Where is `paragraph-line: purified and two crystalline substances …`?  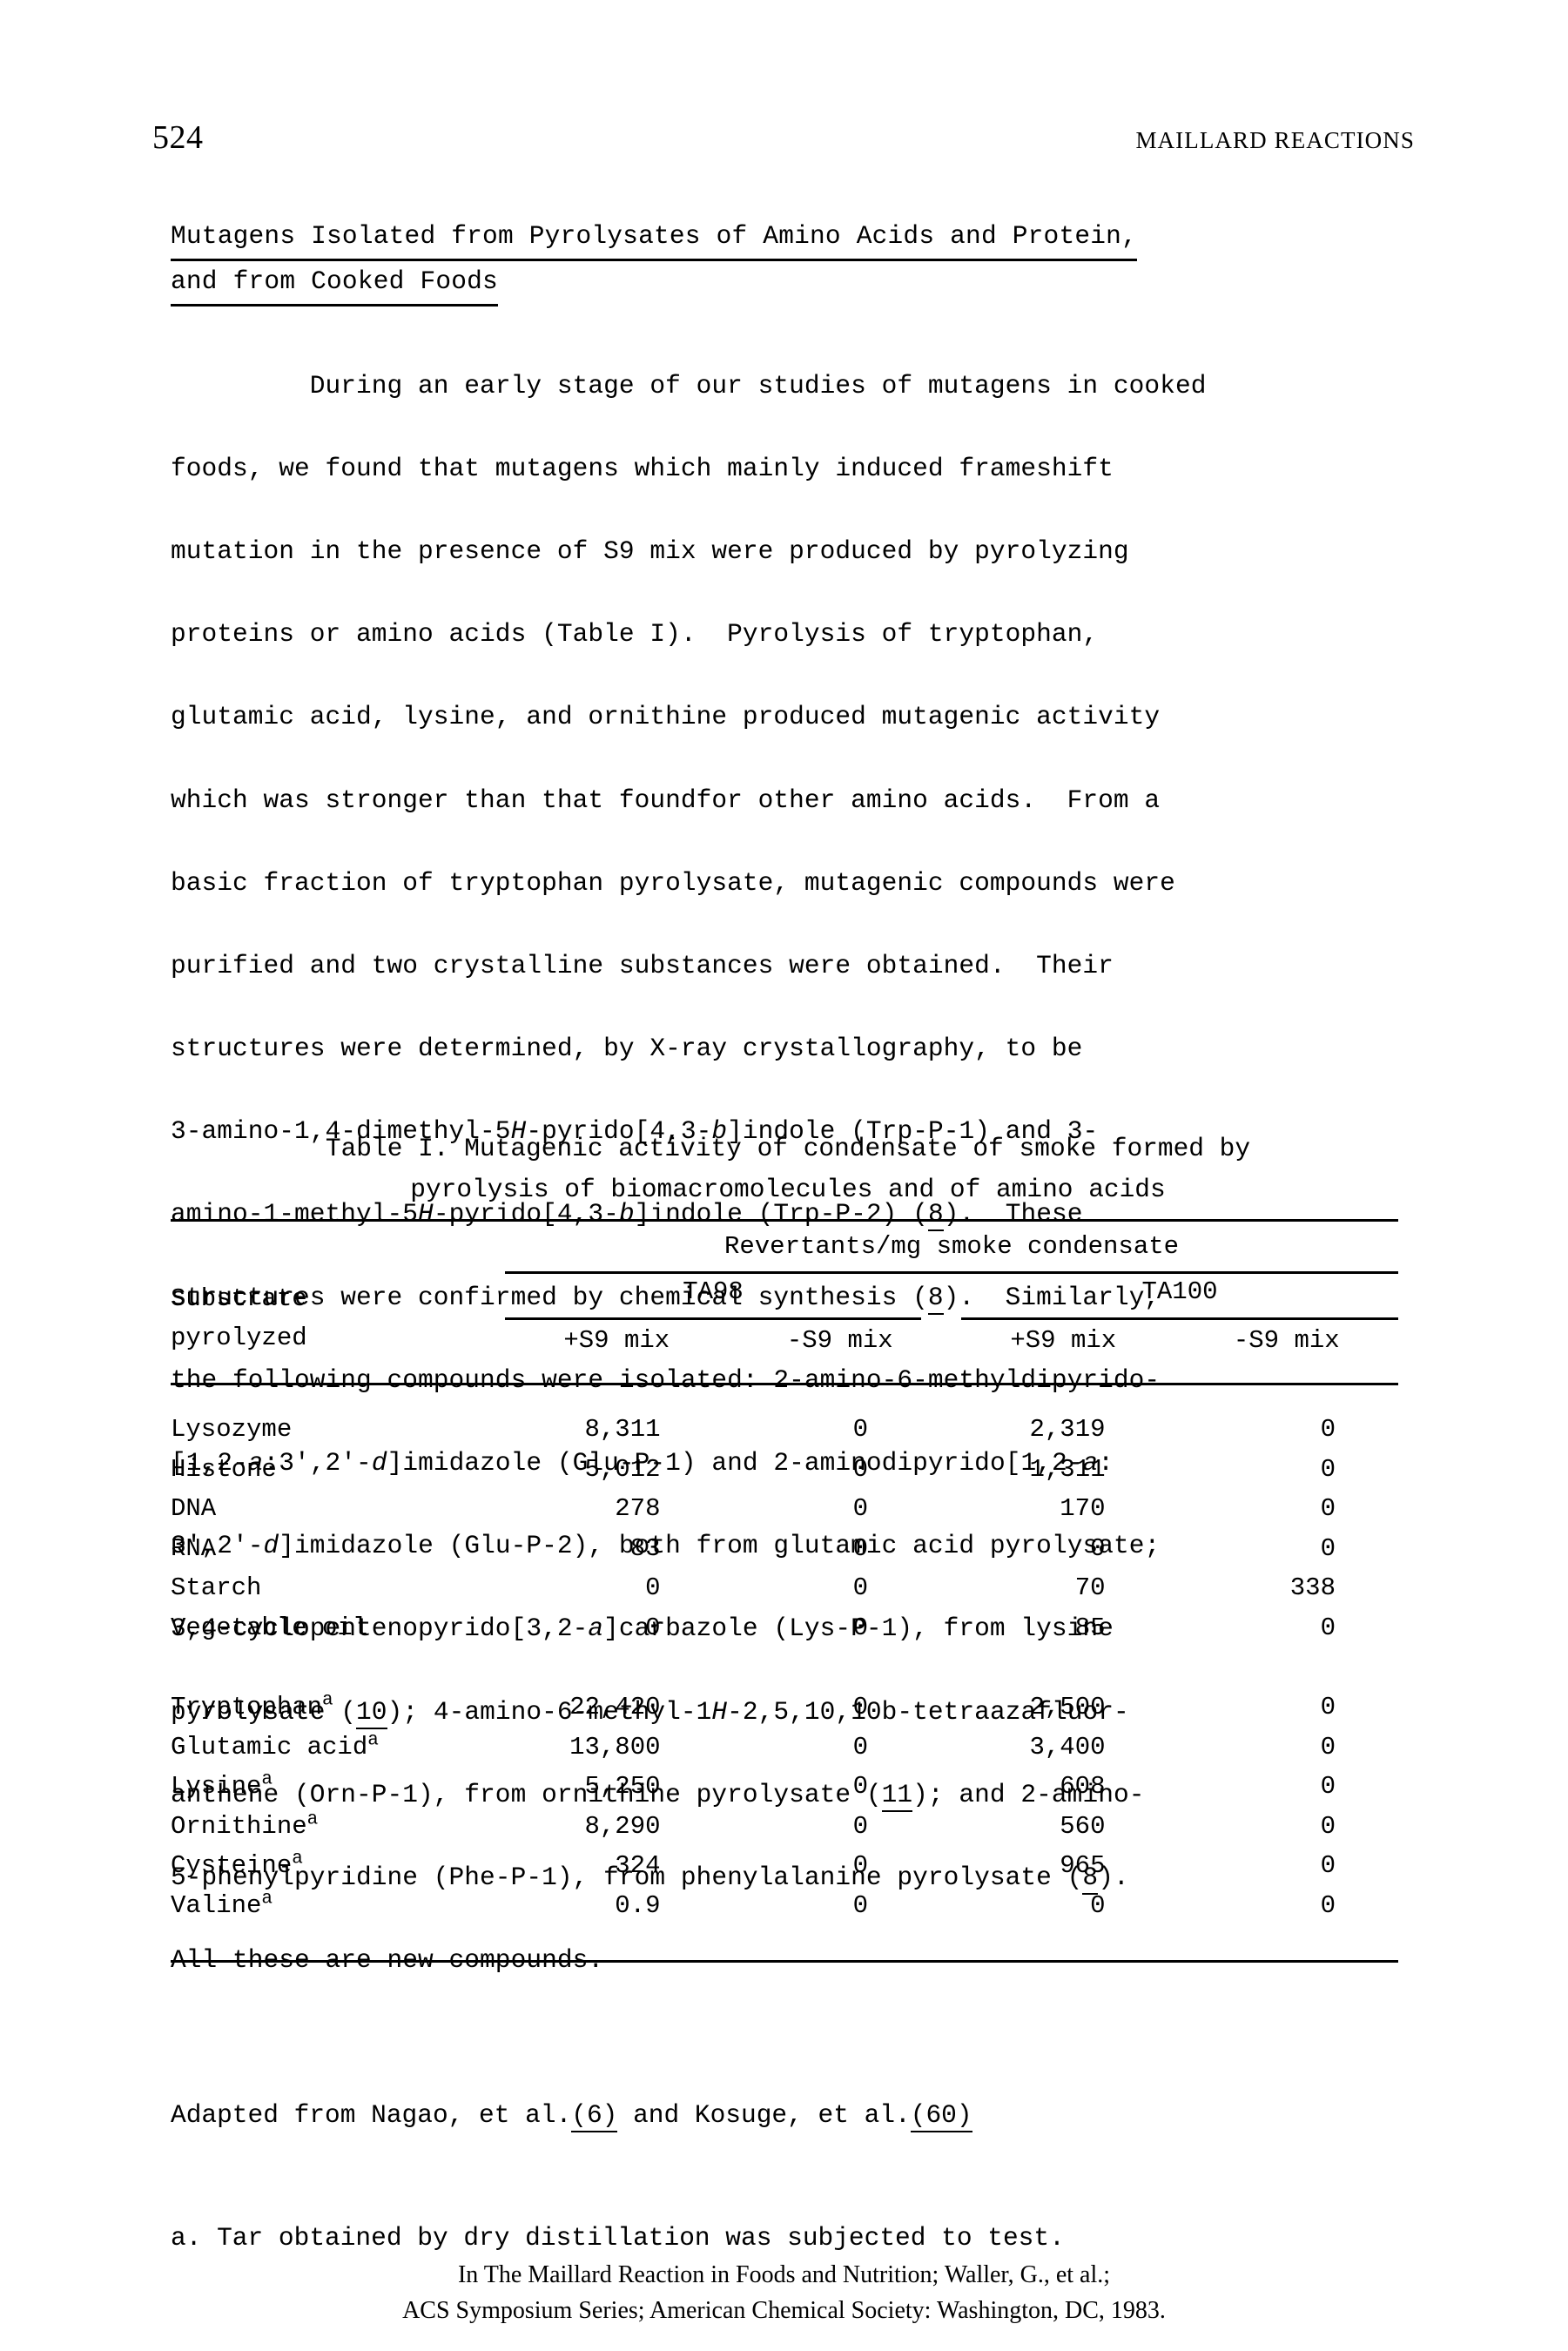 paragraph-line: purified and two crystalline substances … is located at coordinates (642, 965).